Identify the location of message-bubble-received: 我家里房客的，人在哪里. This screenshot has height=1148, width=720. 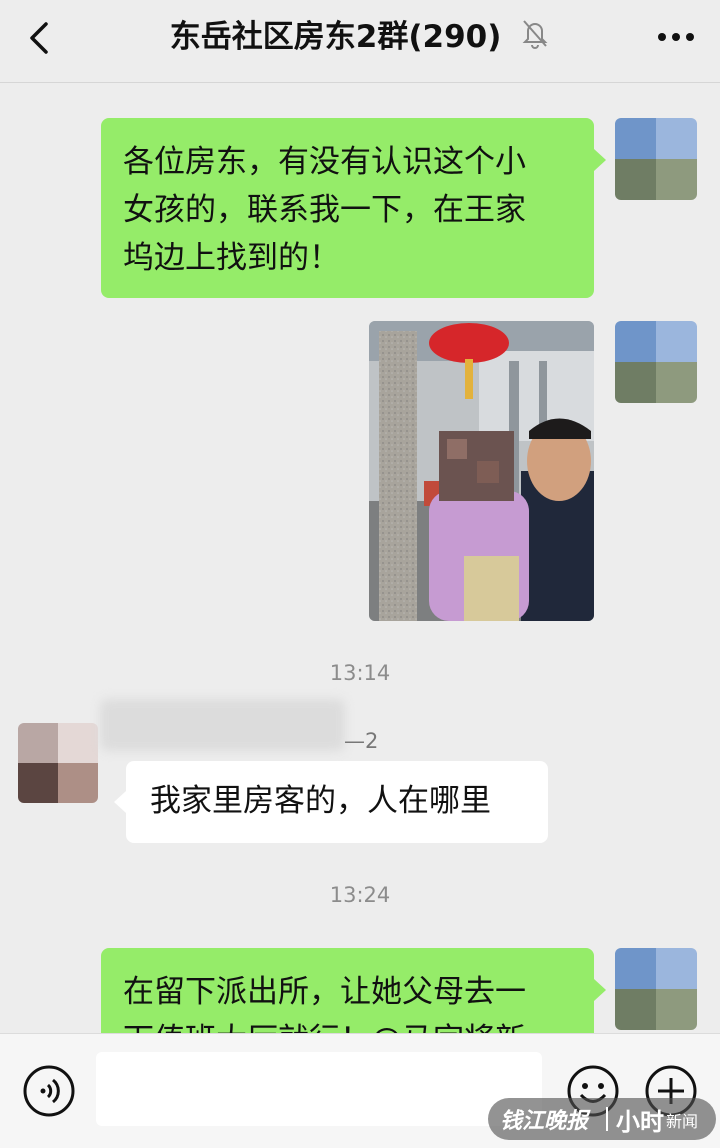
(337, 802).